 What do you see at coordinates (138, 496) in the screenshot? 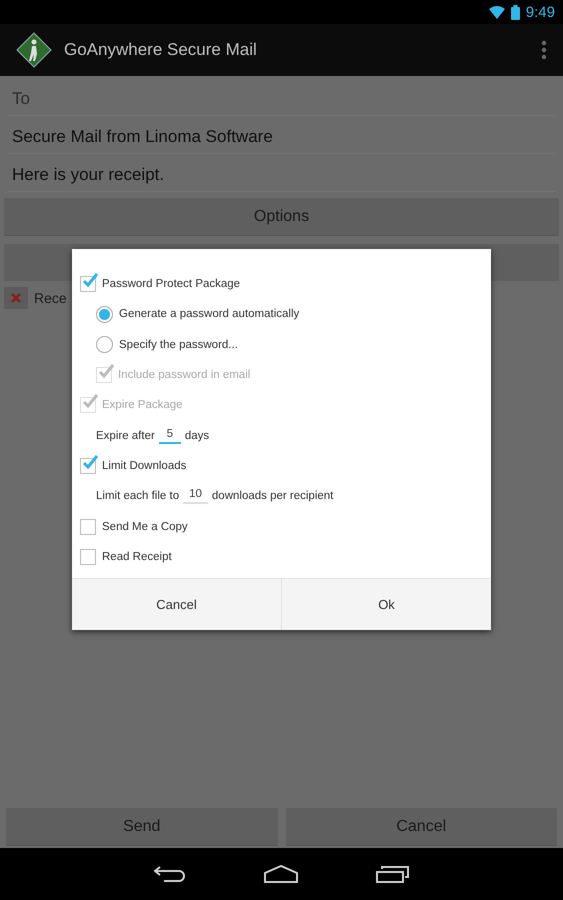
I see `field-label: Limit each file to` at bounding box center [138, 496].